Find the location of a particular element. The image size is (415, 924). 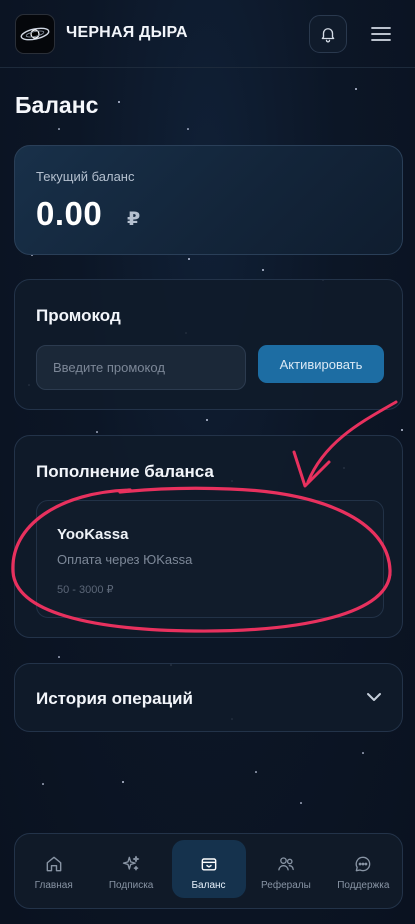

nav-item-home: Главная is located at coordinates (53, 872).